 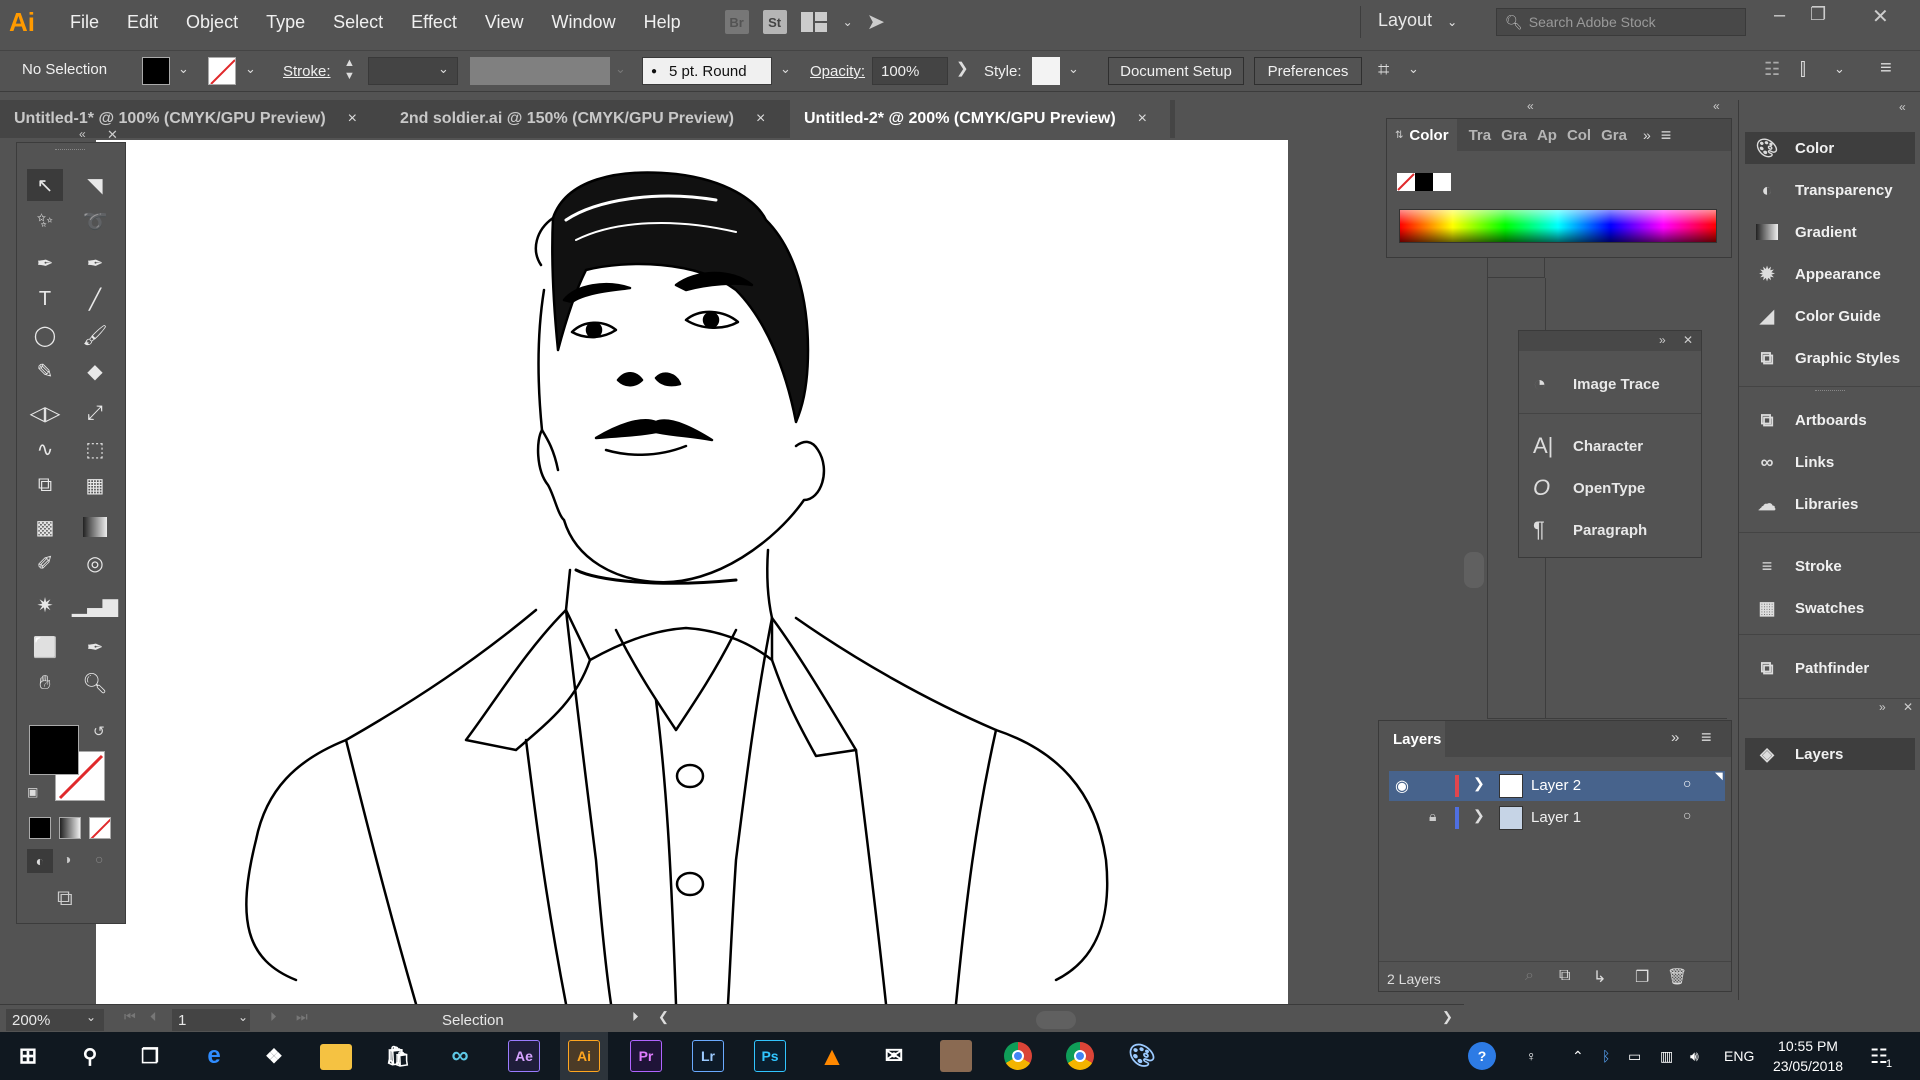 What do you see at coordinates (1442, 182) in the screenshot?
I see `white-swatch` at bounding box center [1442, 182].